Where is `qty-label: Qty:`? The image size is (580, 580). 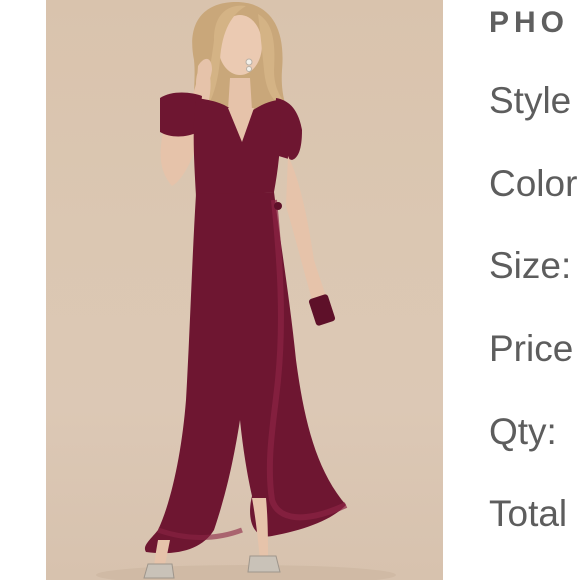
qty-label: Qty: is located at coordinates (523, 431).